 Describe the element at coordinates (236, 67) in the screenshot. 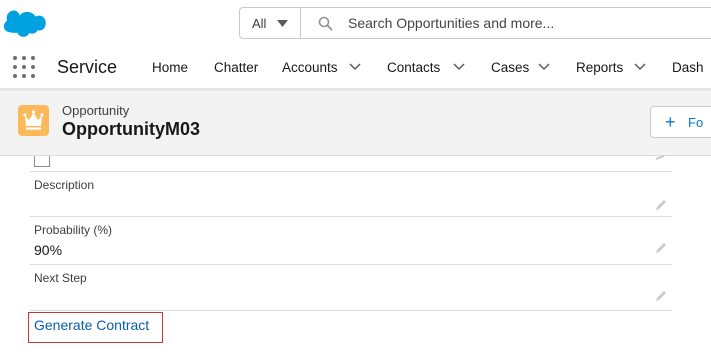

I see `nav-item-chatter: Chatter` at that location.